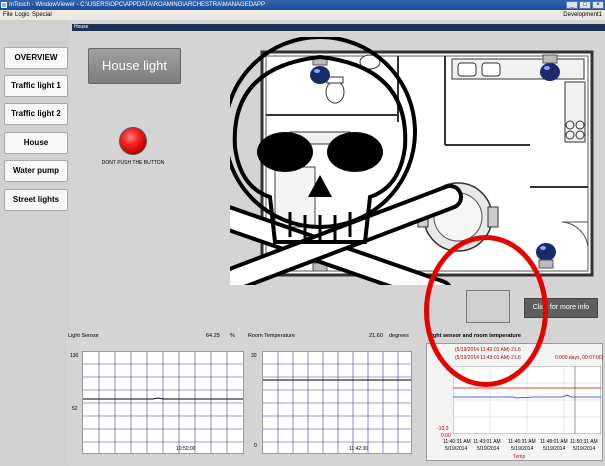 This screenshot has height=466, width=605. What do you see at coordinates (134, 66) in the screenshot?
I see `house-light-button: House light` at bounding box center [134, 66].